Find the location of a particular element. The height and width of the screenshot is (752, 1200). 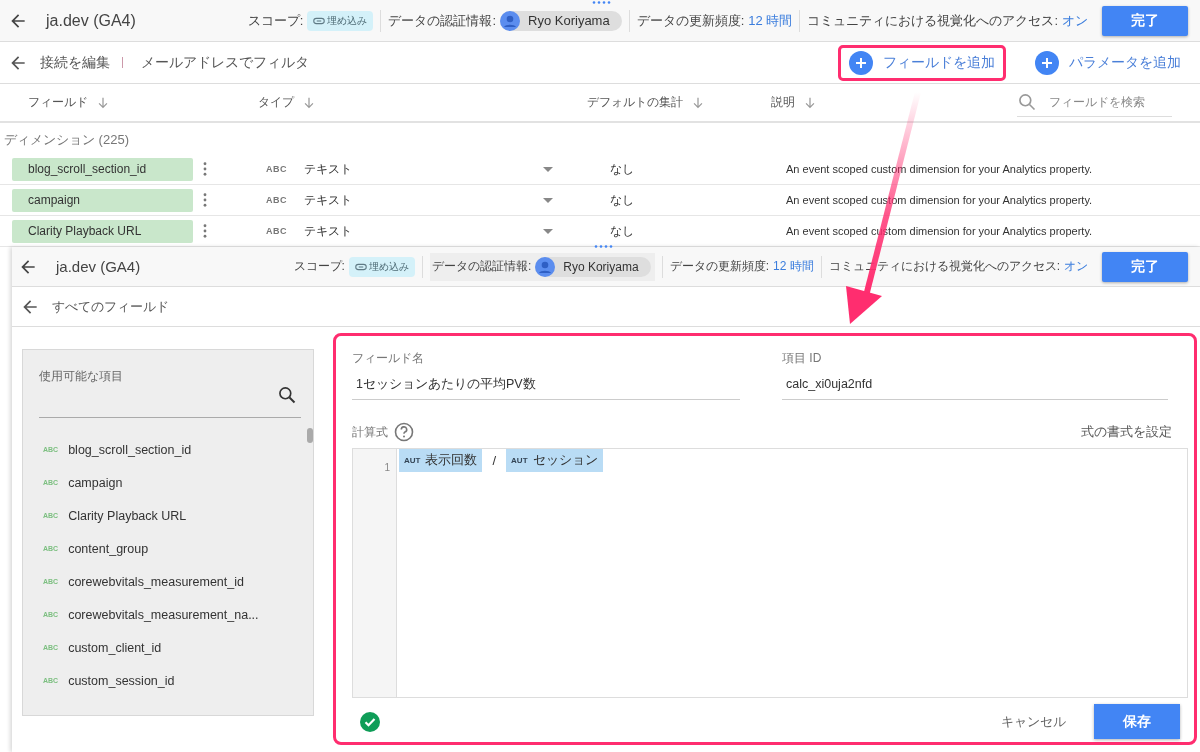

formula-label: 計算式 is located at coordinates (370, 432).